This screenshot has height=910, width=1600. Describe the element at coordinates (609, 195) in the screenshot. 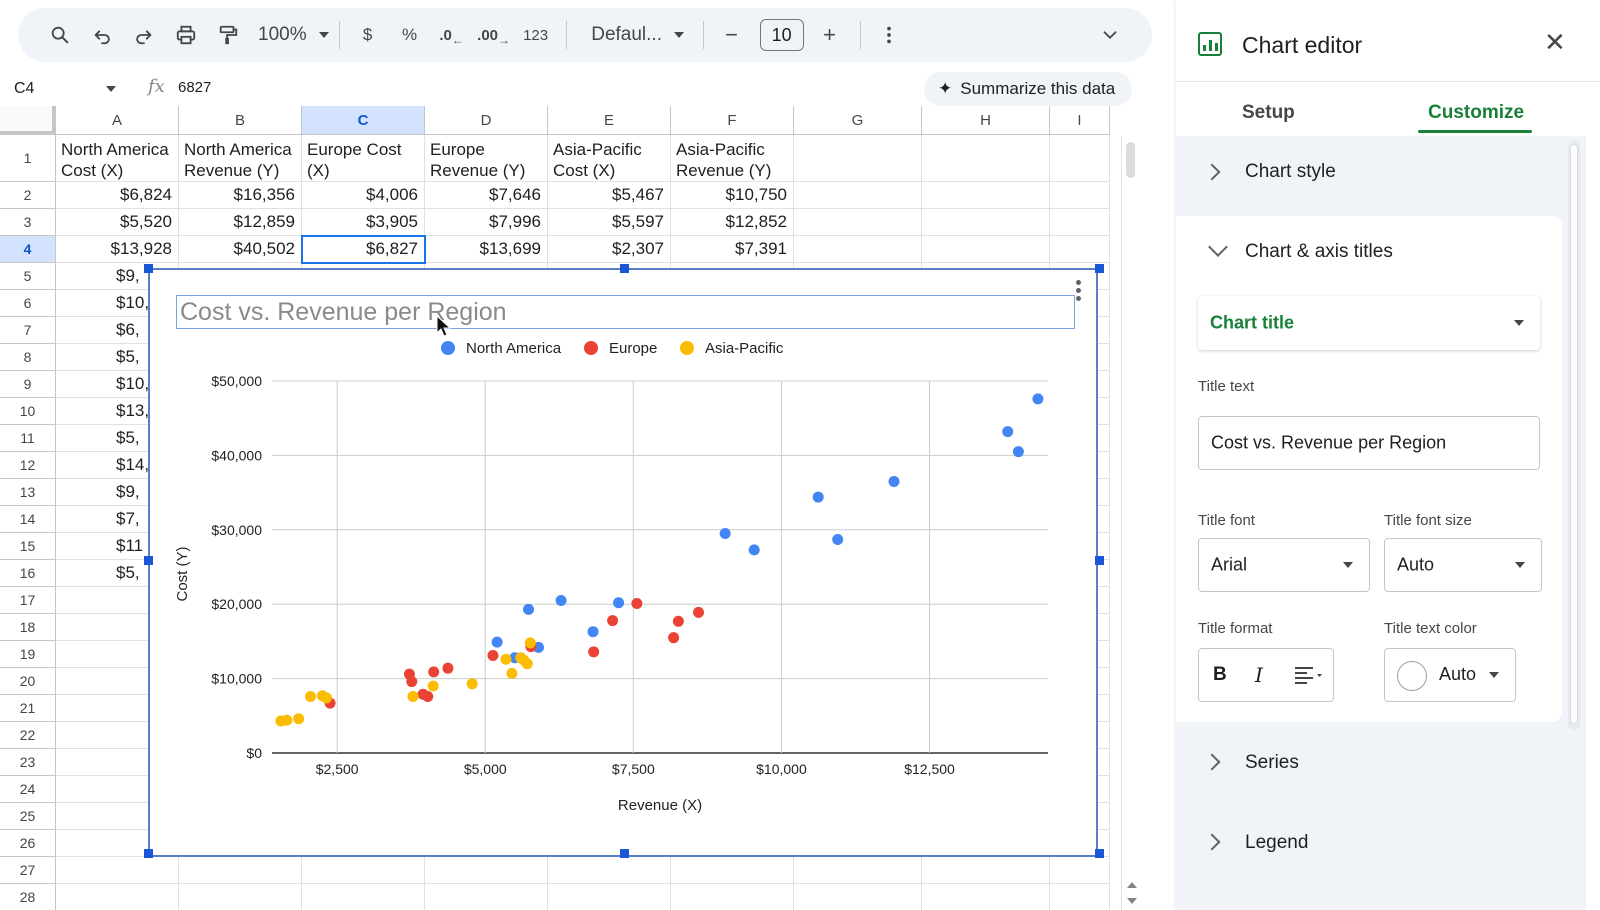

I see `table-cell: $5,467` at that location.